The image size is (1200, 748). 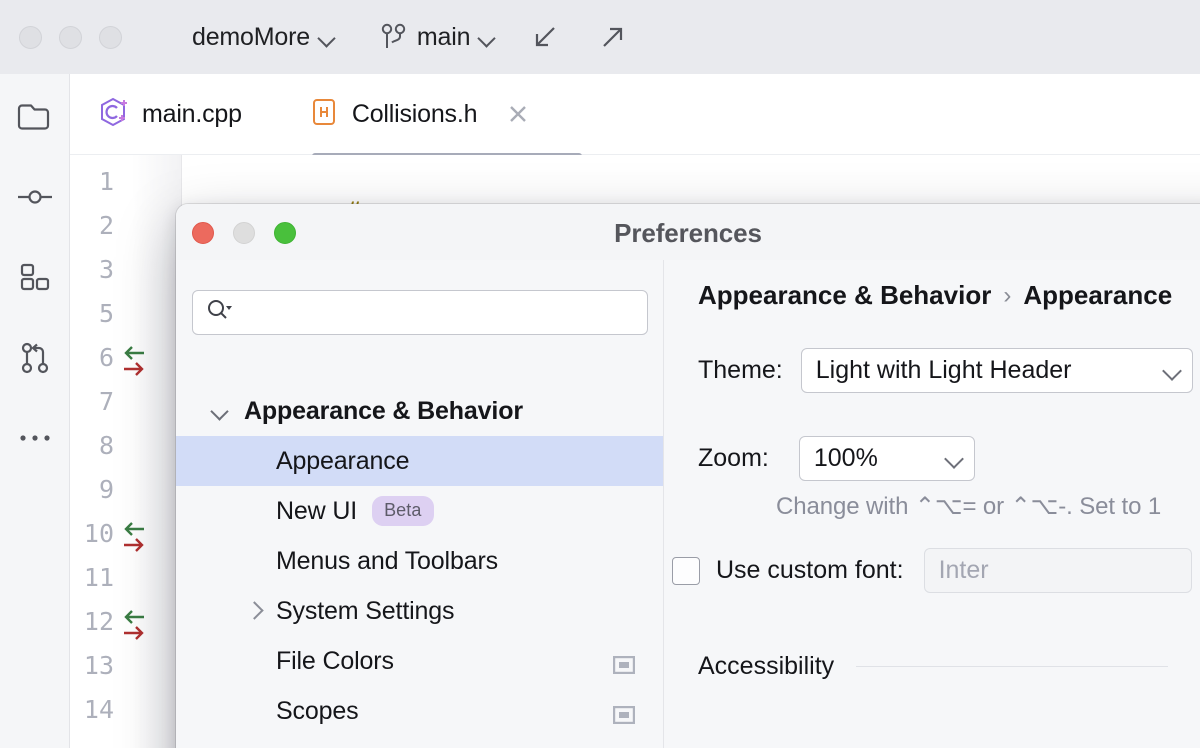 I want to click on breadcrumb-root: Appearance & Behavior, so click(x=844, y=295).